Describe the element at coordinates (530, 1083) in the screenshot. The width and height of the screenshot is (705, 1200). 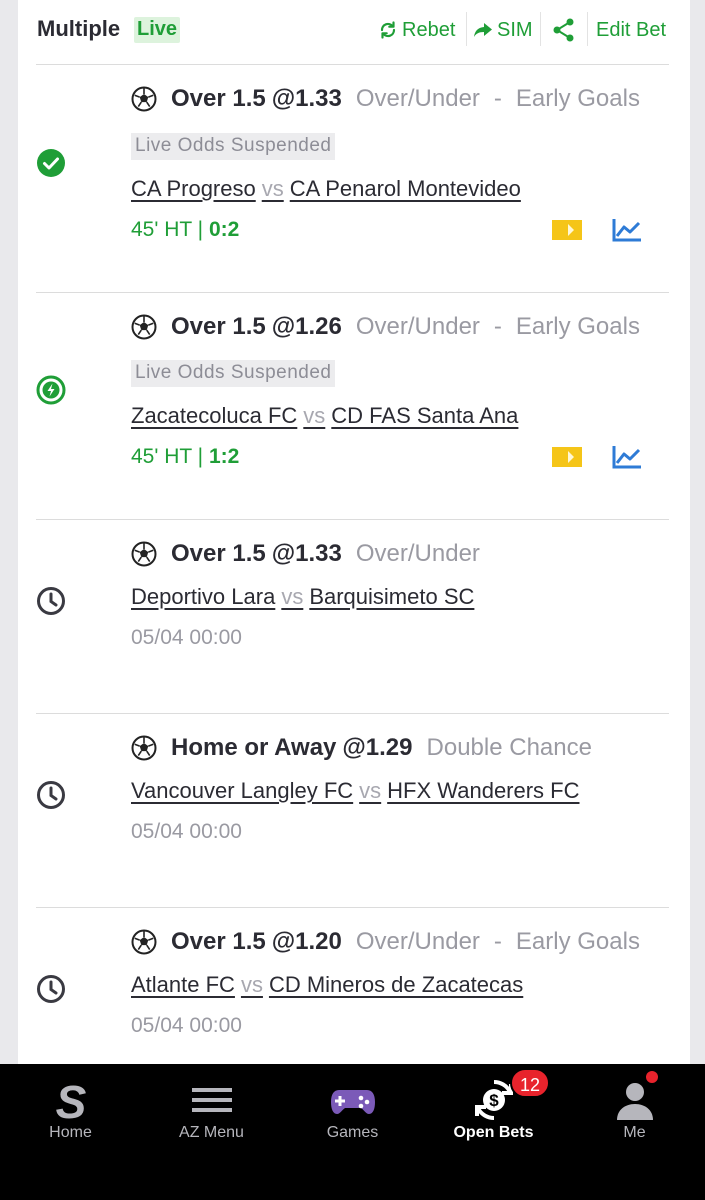
I see `open-bets-count-badge: 12` at that location.